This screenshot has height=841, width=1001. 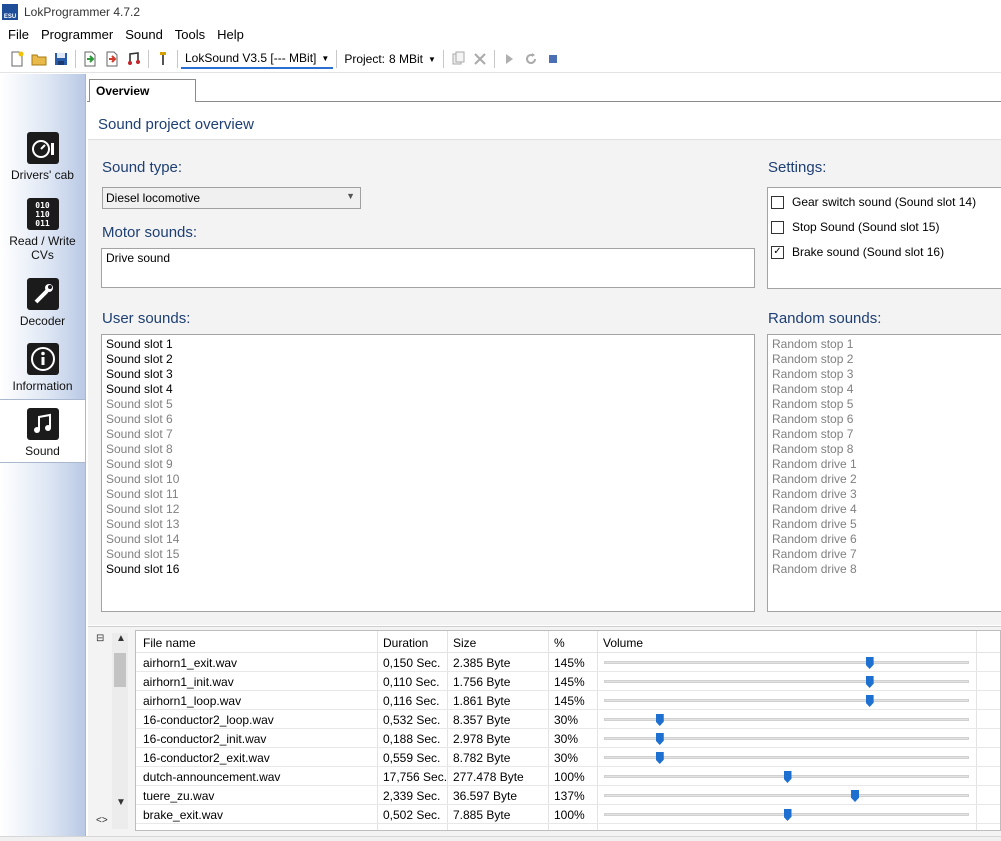 What do you see at coordinates (90, 59) in the screenshot?
I see `import-icon` at bounding box center [90, 59].